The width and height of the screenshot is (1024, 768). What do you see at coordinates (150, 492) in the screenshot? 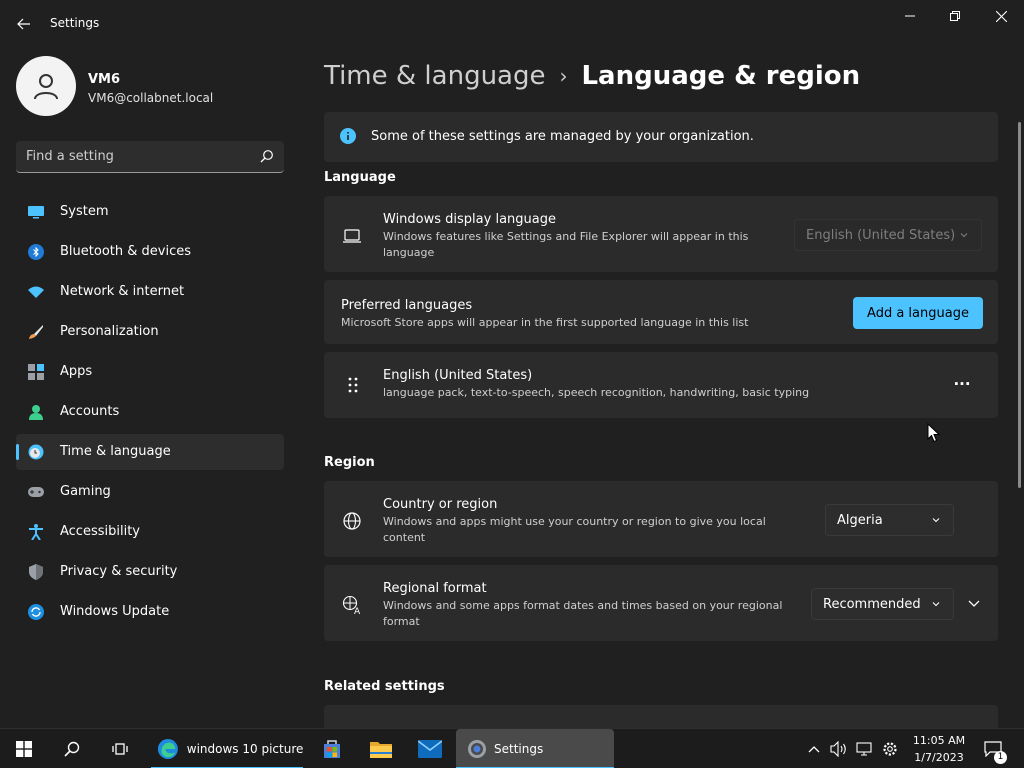
I see `sidebar-item-gaming: Gaming` at bounding box center [150, 492].